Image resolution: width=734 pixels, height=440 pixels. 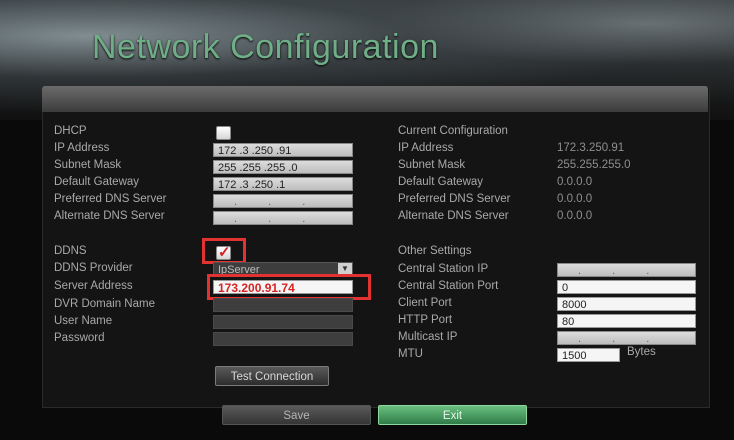 What do you see at coordinates (453, 131) in the screenshot?
I see `current-configuration-label: Current Configuration` at bounding box center [453, 131].